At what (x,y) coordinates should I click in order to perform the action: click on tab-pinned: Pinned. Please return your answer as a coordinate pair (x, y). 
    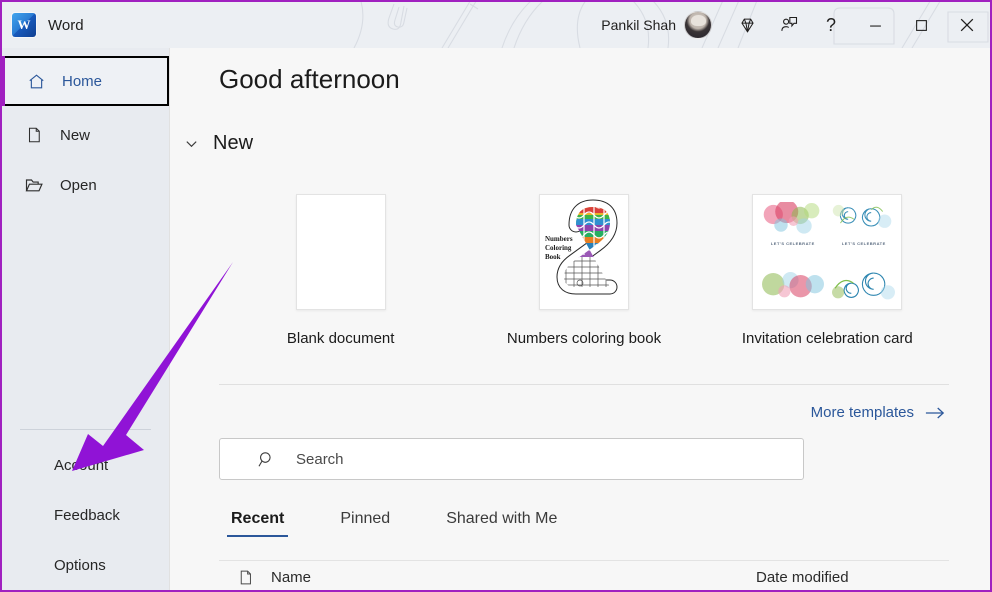
    Looking at the image, I should click on (365, 523).